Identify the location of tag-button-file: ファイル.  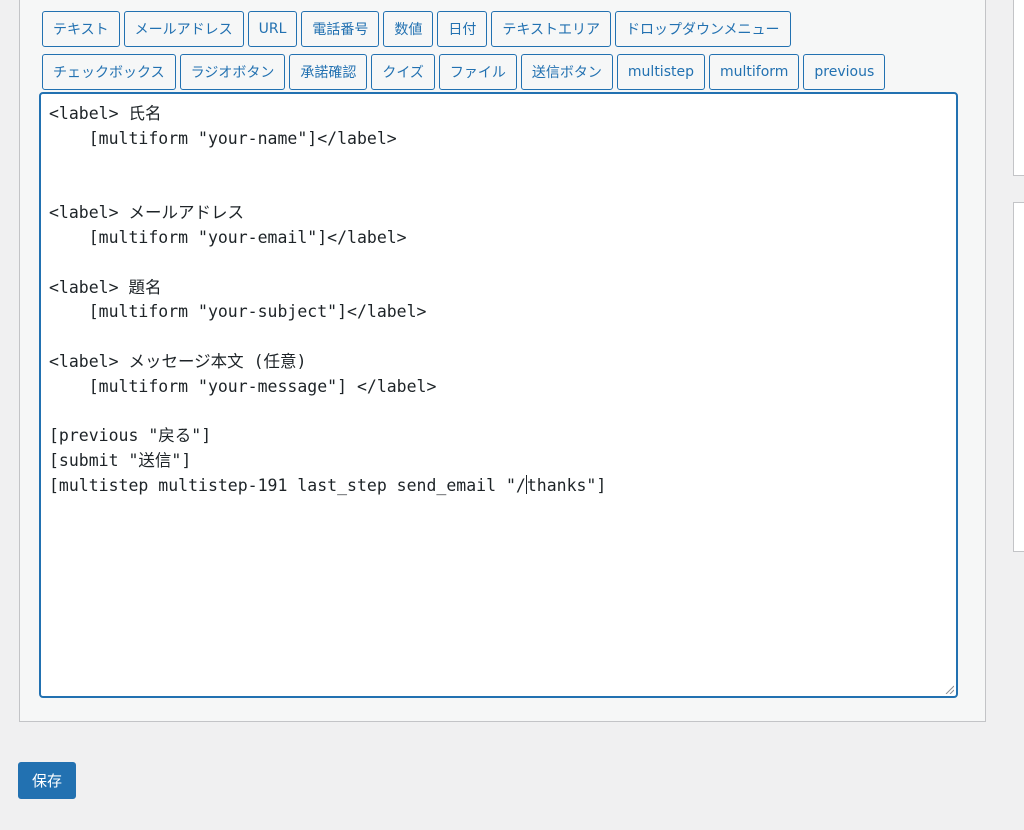
(477, 72).